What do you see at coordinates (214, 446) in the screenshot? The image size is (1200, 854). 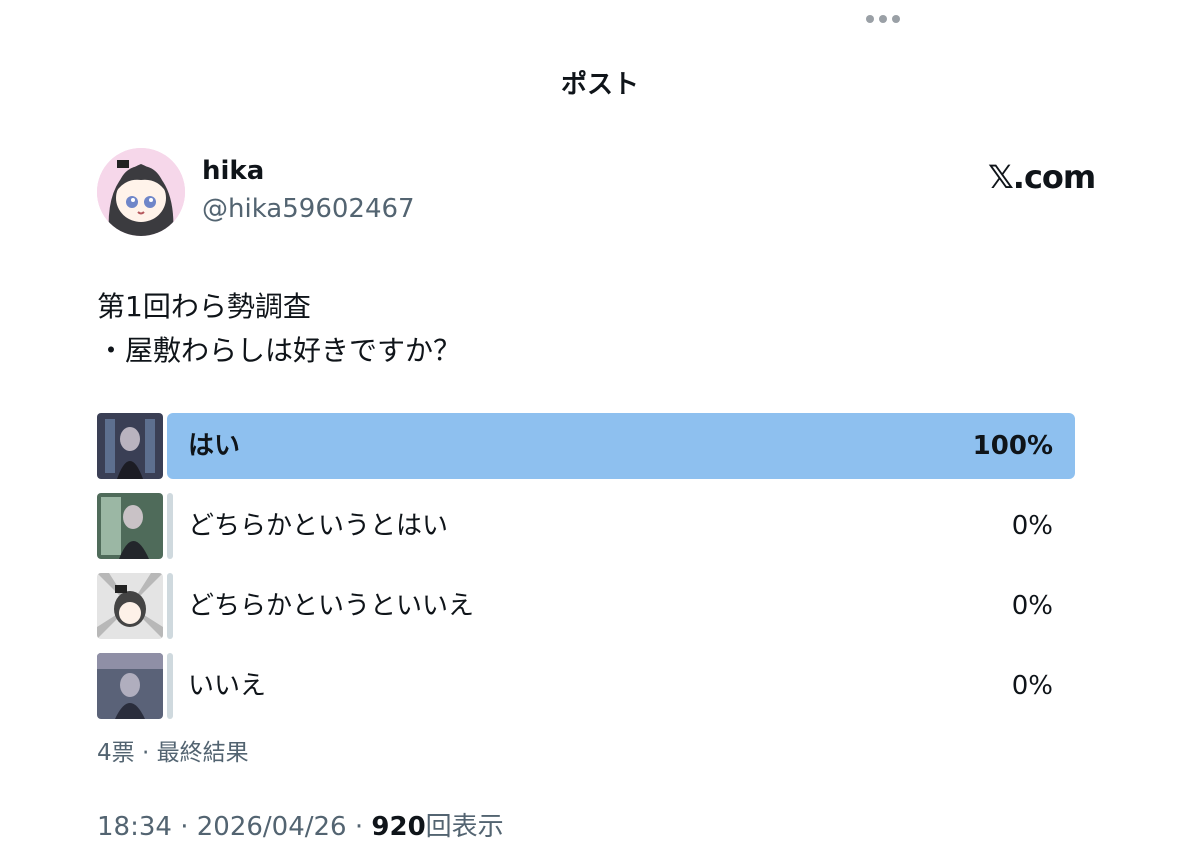 I see `option-label: はい` at bounding box center [214, 446].